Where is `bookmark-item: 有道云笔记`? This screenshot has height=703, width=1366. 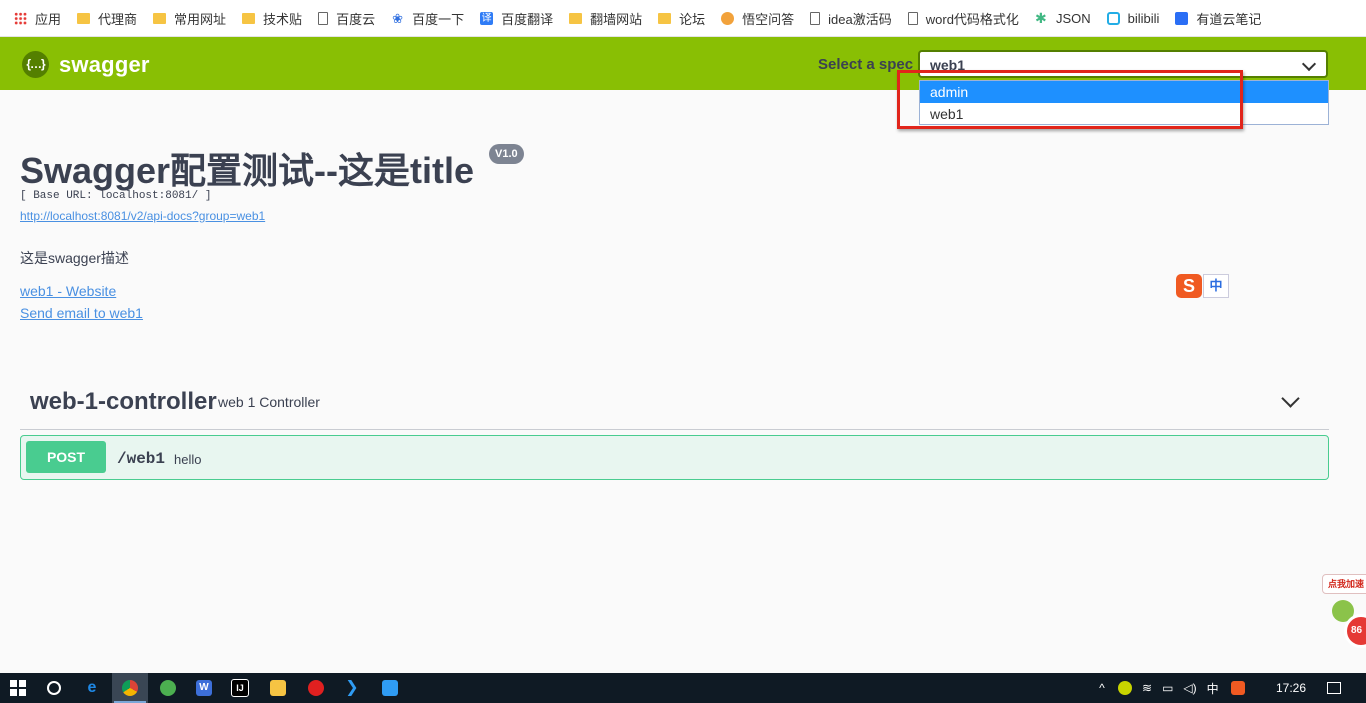
bookmark-item: 有道云笔记 is located at coordinates (1218, 18).